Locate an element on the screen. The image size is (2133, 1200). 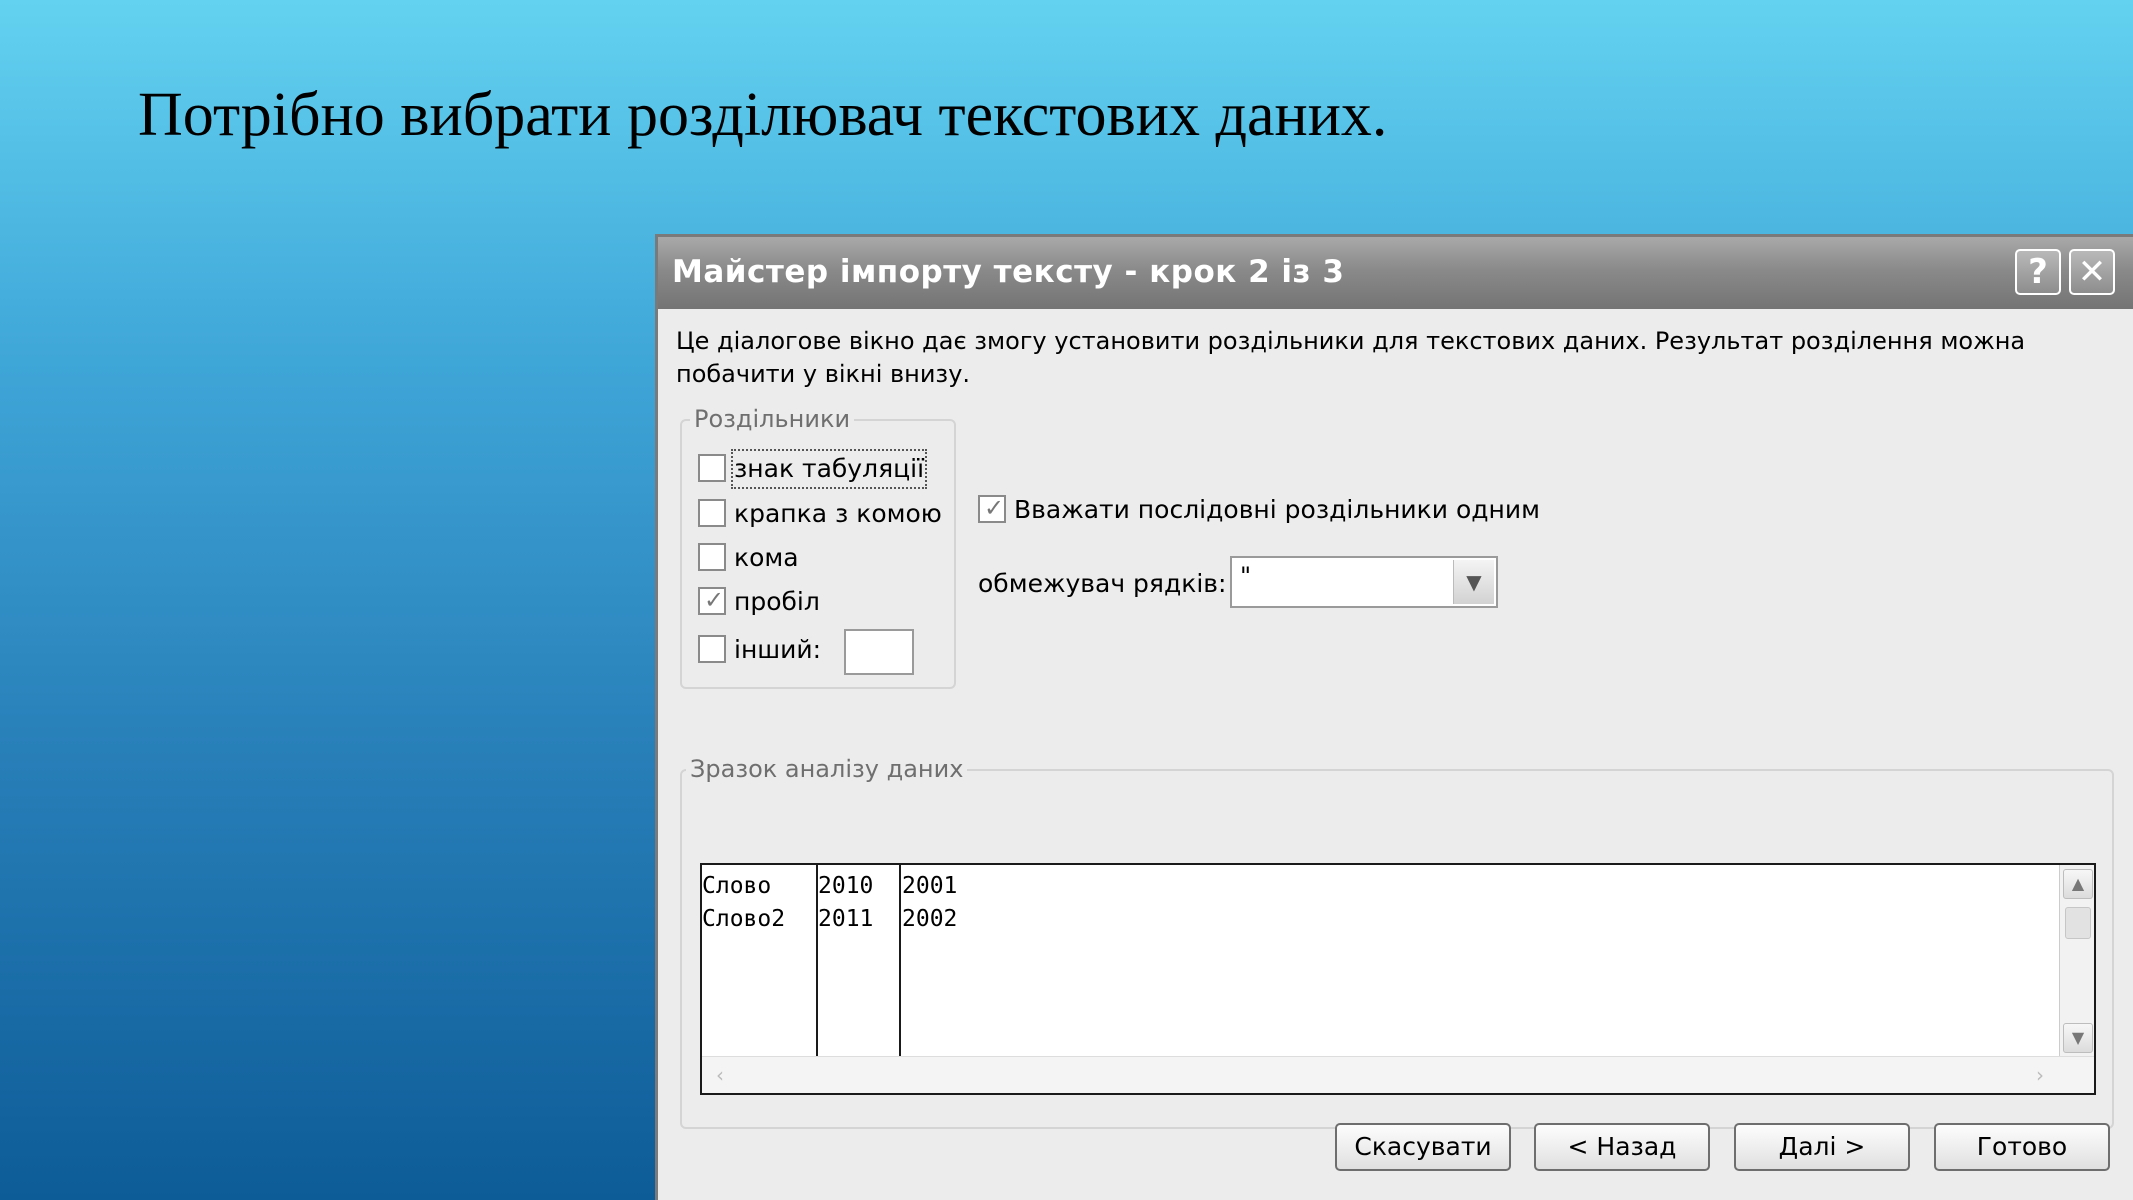
preview-cell: 2002 is located at coordinates (930, 919).